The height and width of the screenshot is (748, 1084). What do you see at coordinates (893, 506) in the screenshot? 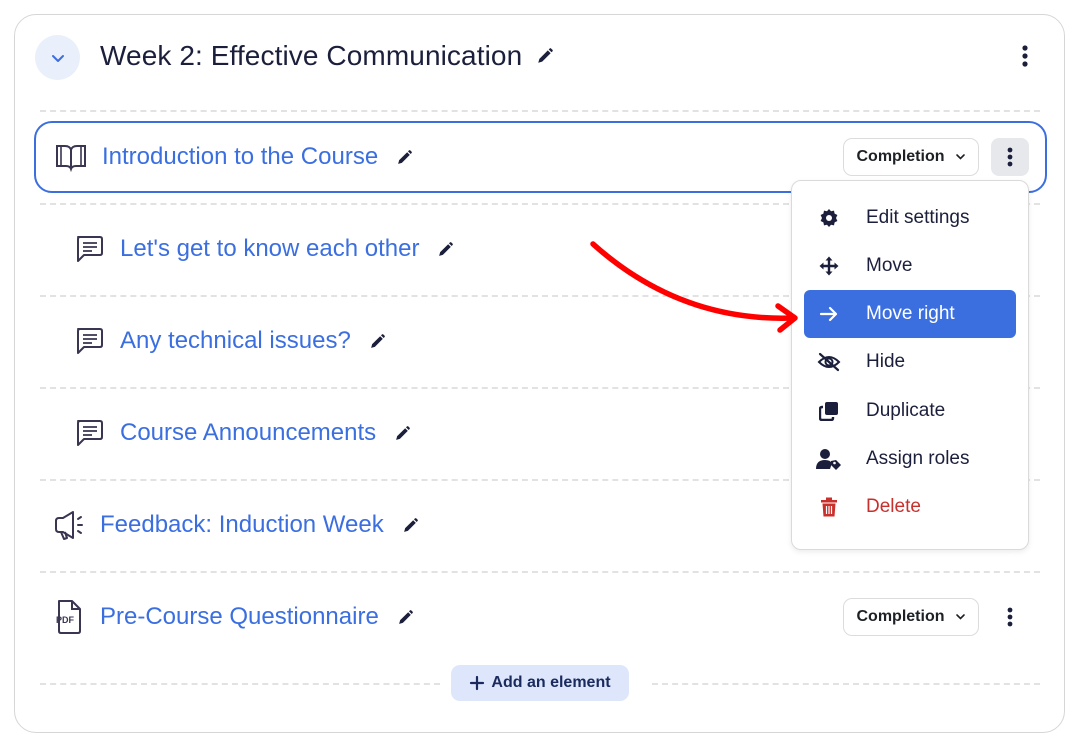
I see `menu-item-label: Delete` at bounding box center [893, 506].